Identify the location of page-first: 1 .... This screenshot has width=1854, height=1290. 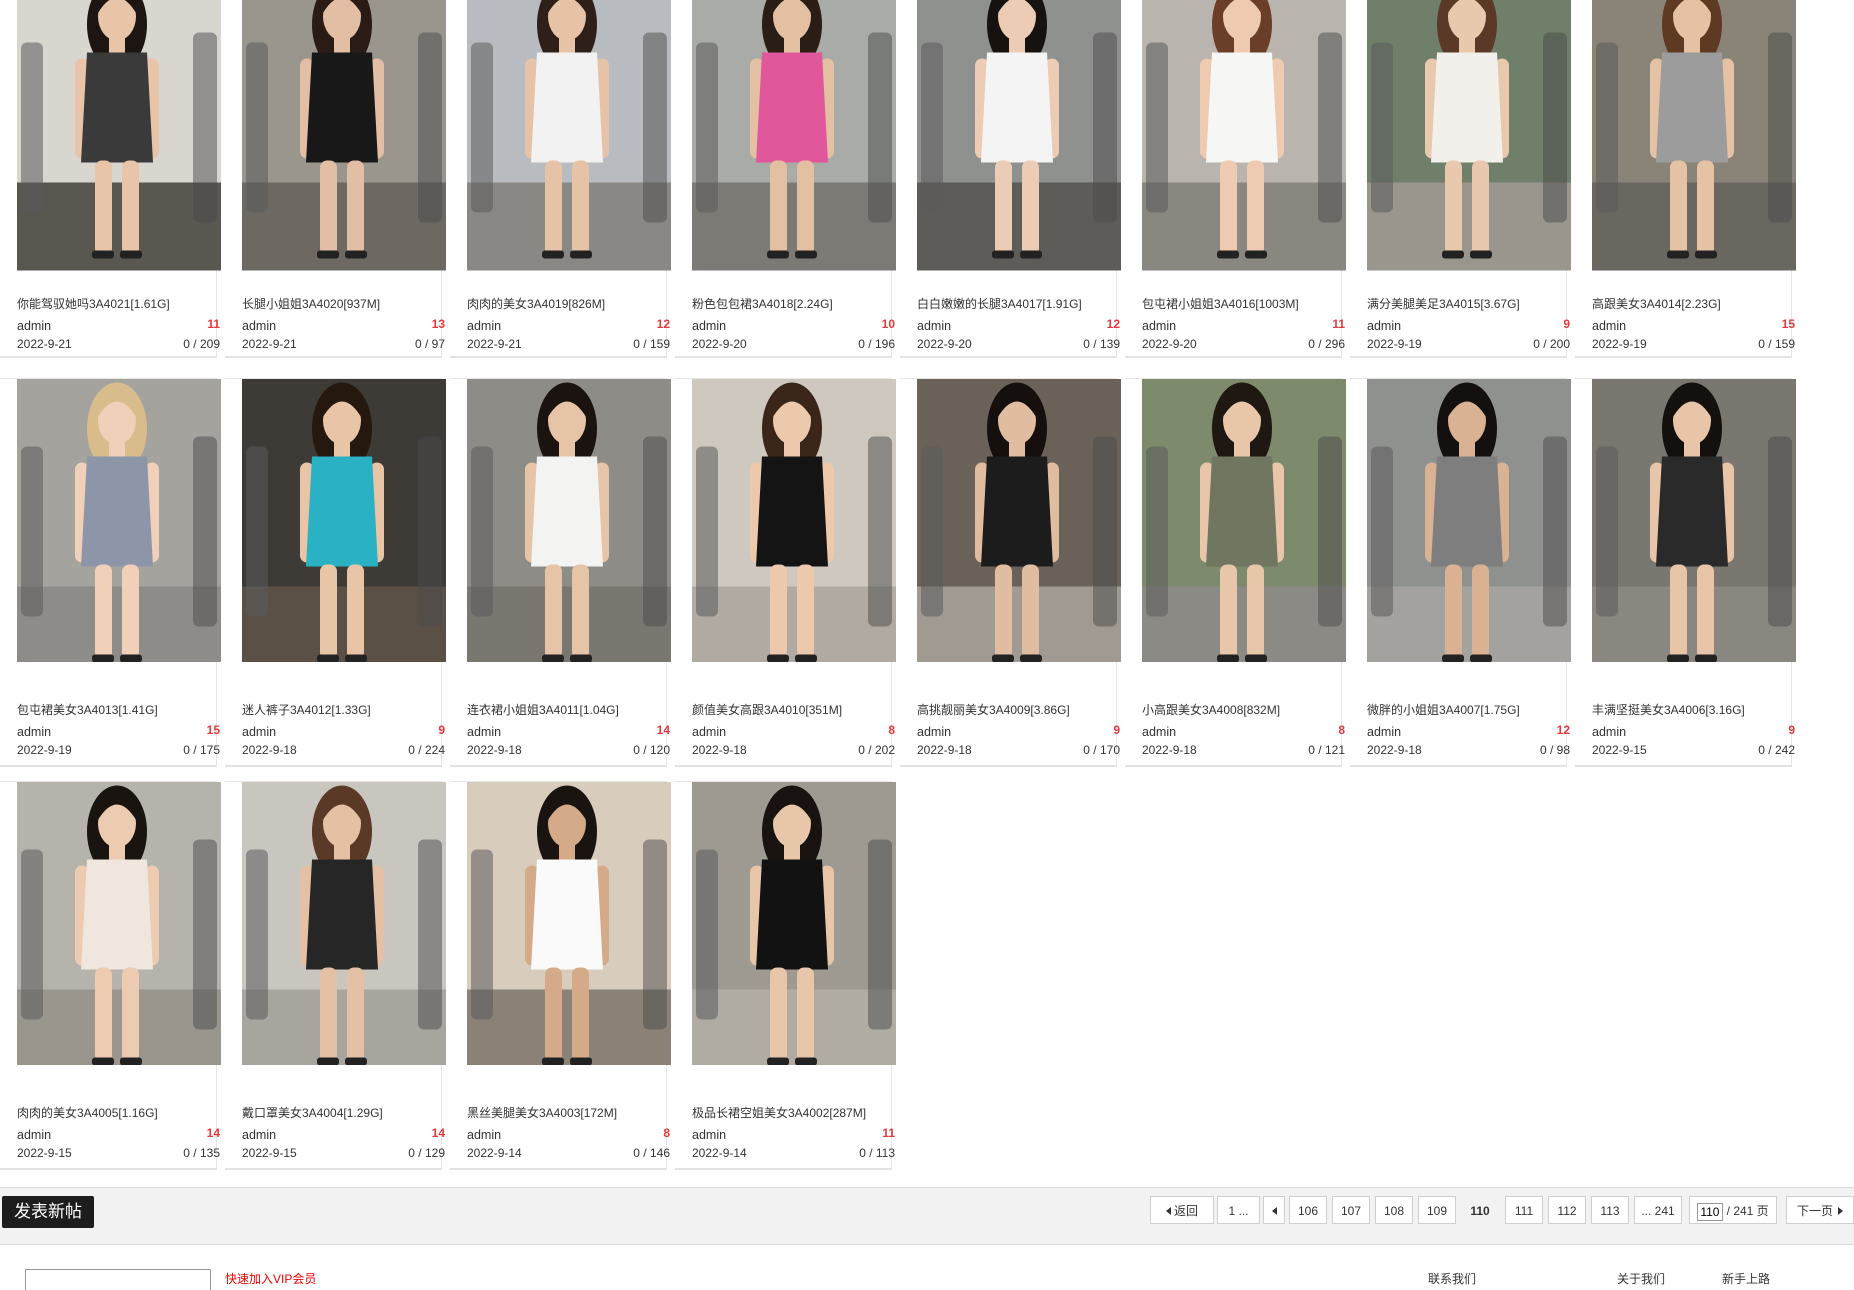
(1238, 1210).